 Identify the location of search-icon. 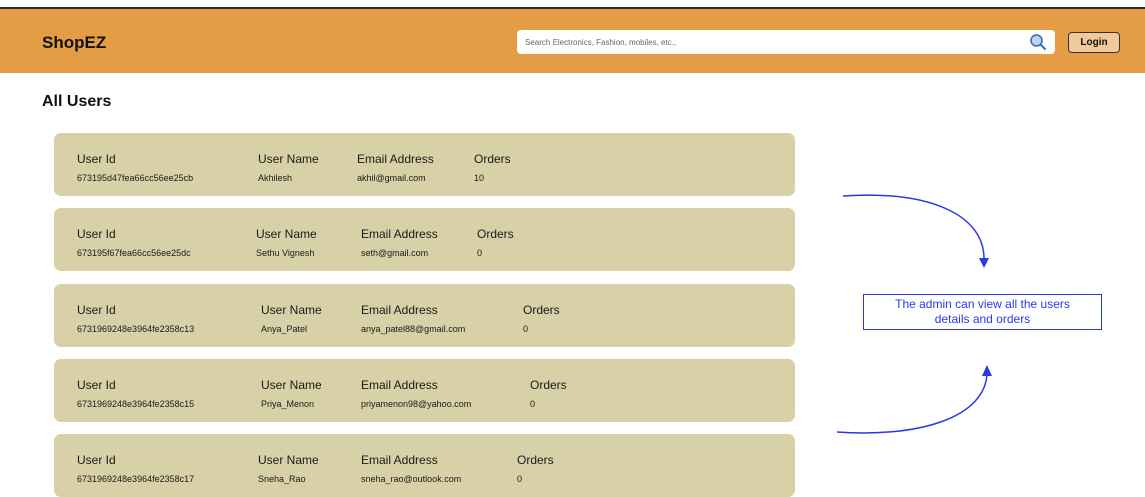
(1038, 42).